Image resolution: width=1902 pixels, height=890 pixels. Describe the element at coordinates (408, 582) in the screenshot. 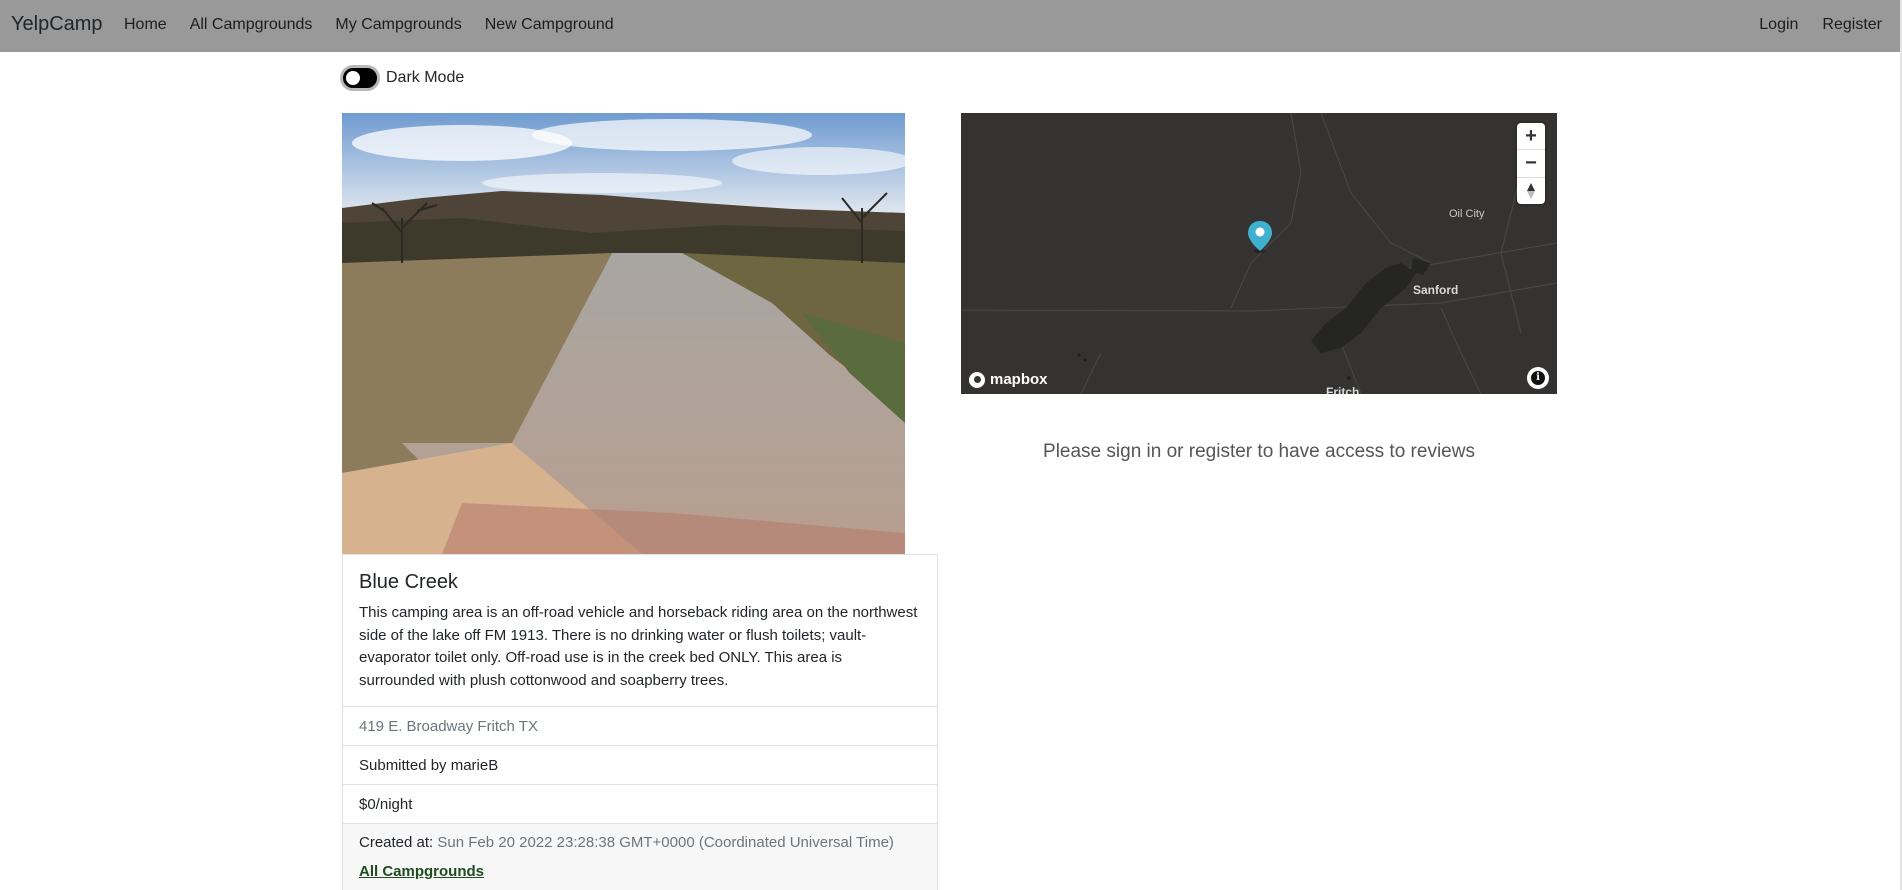

I see `campground-title: Blue Creek` at that location.